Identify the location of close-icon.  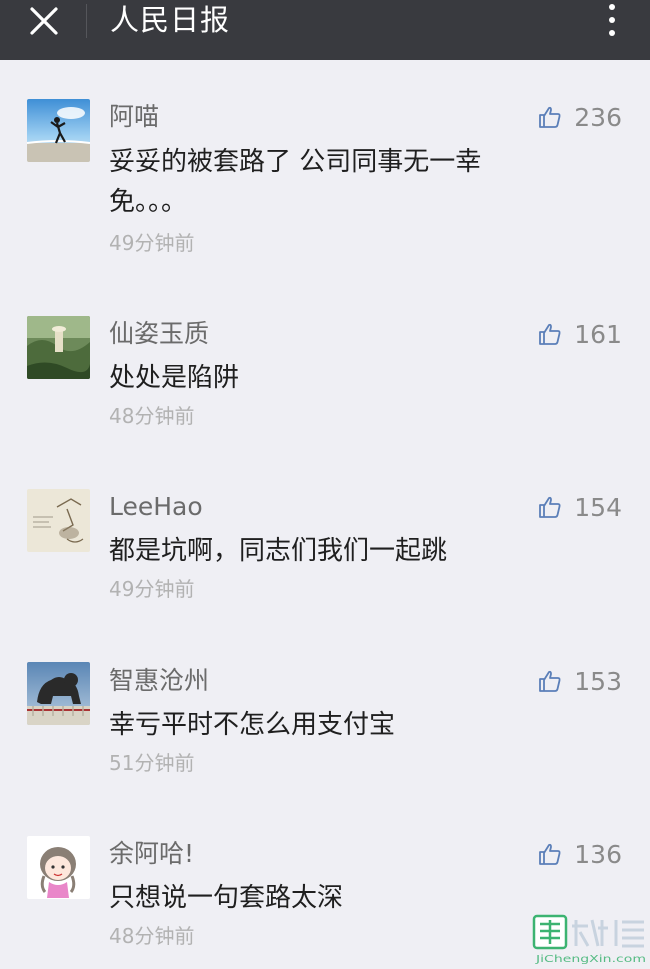
(44, 21).